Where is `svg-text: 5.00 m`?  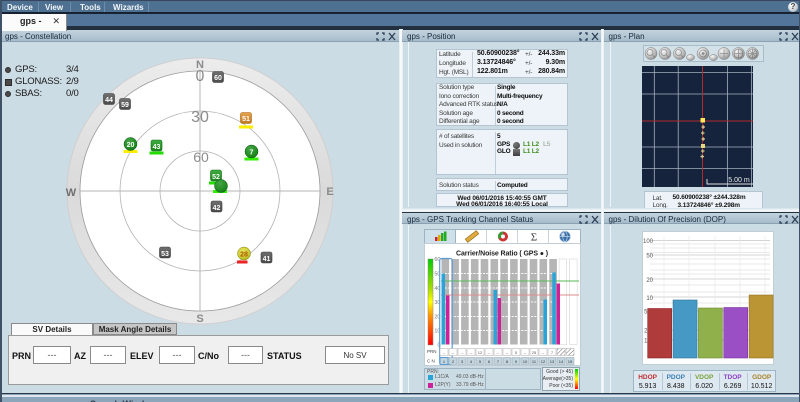
svg-text: 5.00 m is located at coordinates (739, 180).